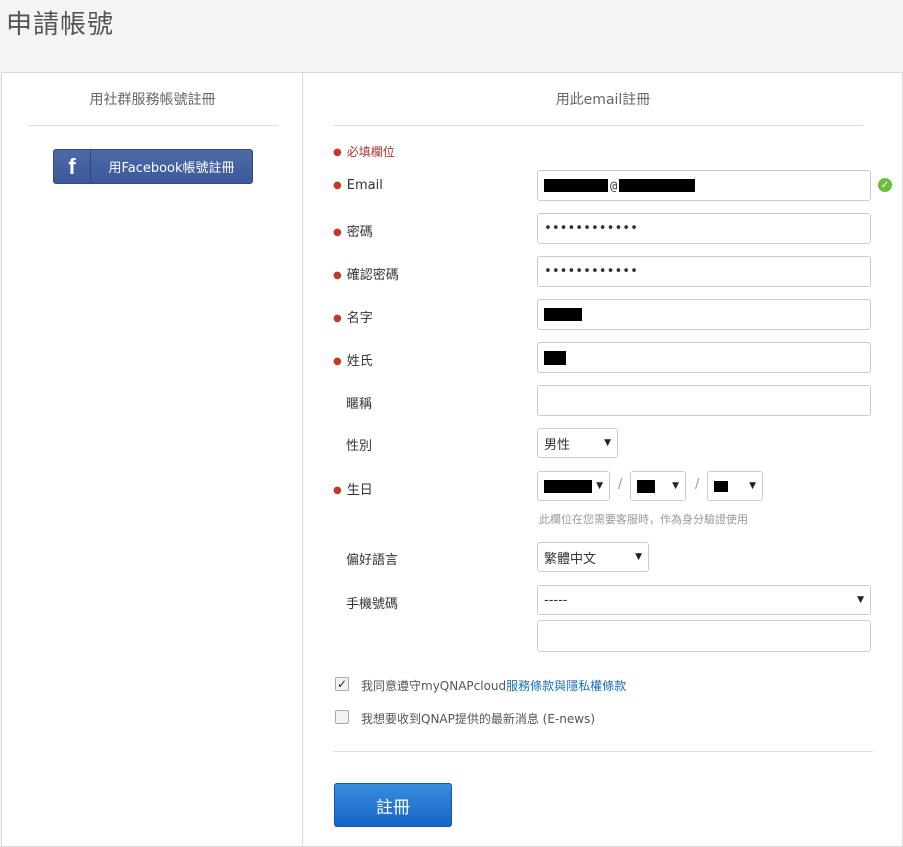  I want to click on terms-of-service-link: 服務條款, so click(530, 686).